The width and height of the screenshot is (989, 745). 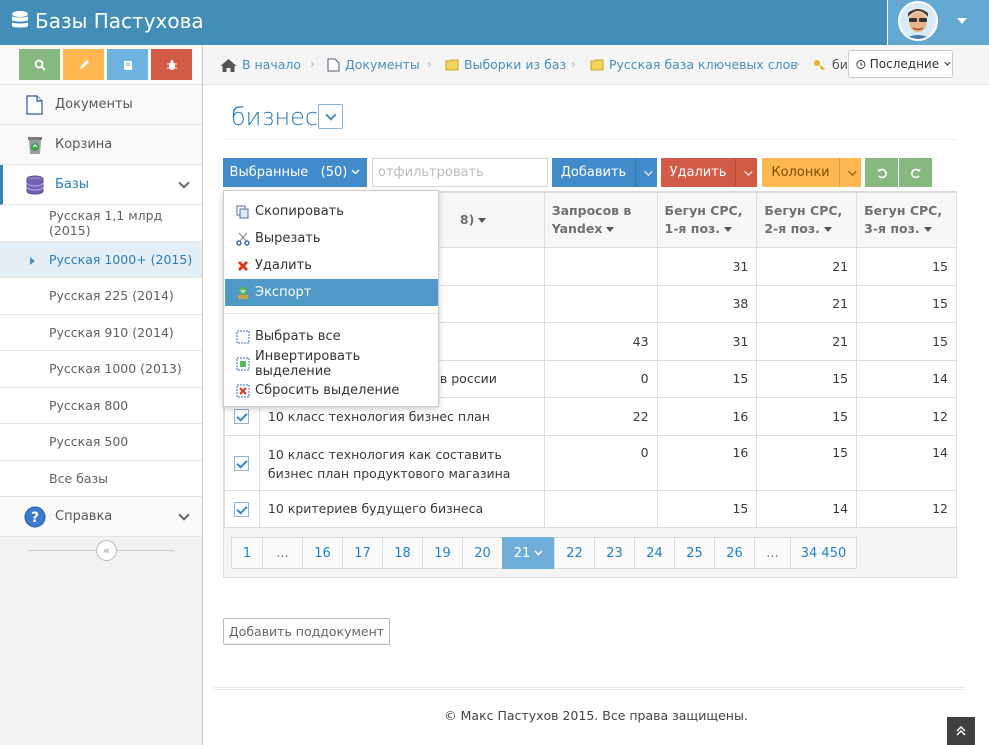 What do you see at coordinates (331, 313) in the screenshot?
I see `menu-divider` at bounding box center [331, 313].